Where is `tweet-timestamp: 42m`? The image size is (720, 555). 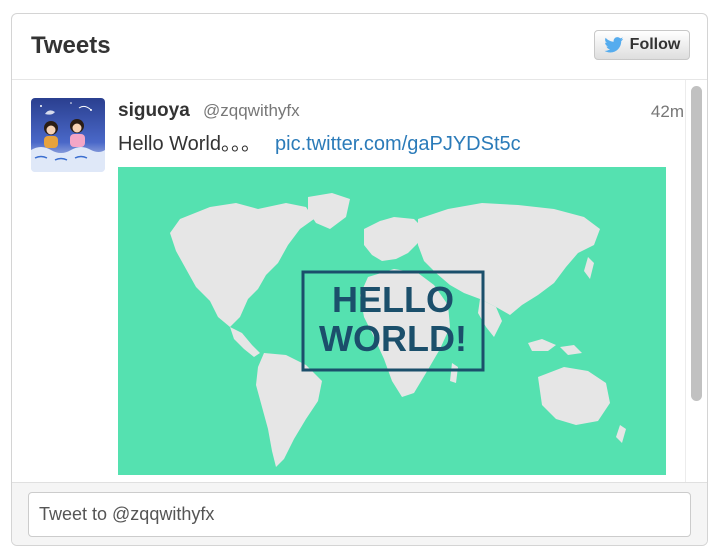
tweet-timestamp: 42m is located at coordinates (667, 112).